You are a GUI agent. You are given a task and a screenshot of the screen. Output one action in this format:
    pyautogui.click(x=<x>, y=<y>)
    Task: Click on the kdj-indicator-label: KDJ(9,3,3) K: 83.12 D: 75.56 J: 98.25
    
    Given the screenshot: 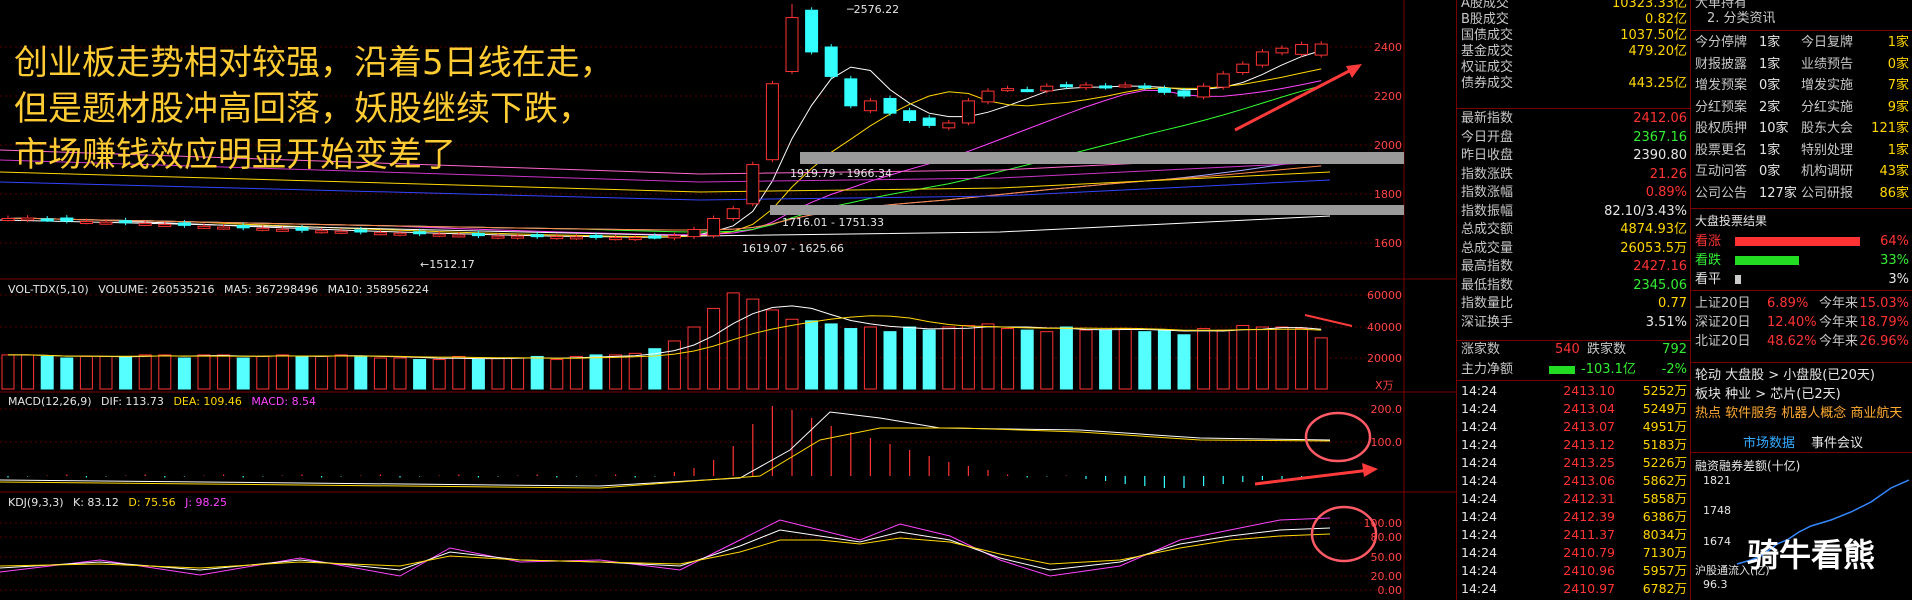 What is the action you would take?
    pyautogui.click(x=120, y=502)
    